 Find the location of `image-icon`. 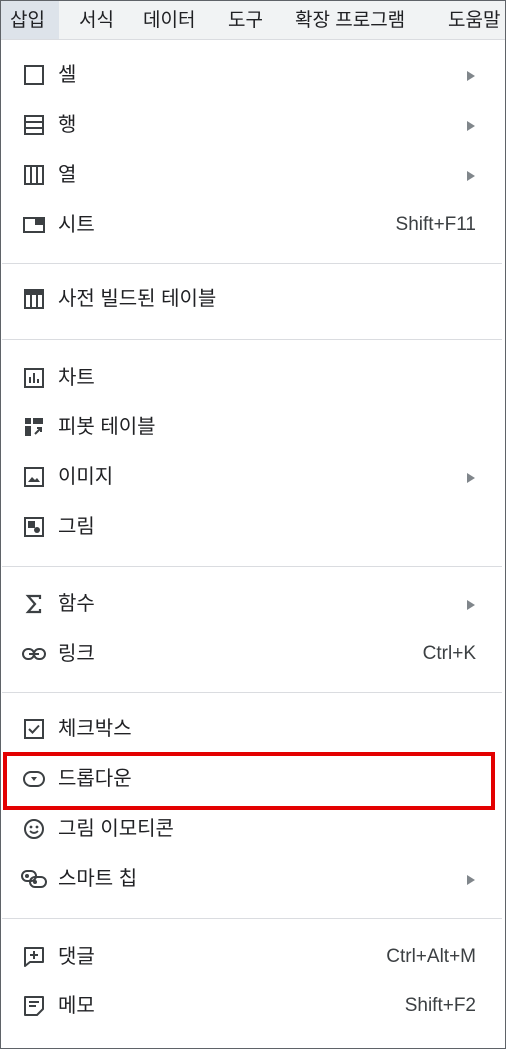

image-icon is located at coordinates (34, 477).